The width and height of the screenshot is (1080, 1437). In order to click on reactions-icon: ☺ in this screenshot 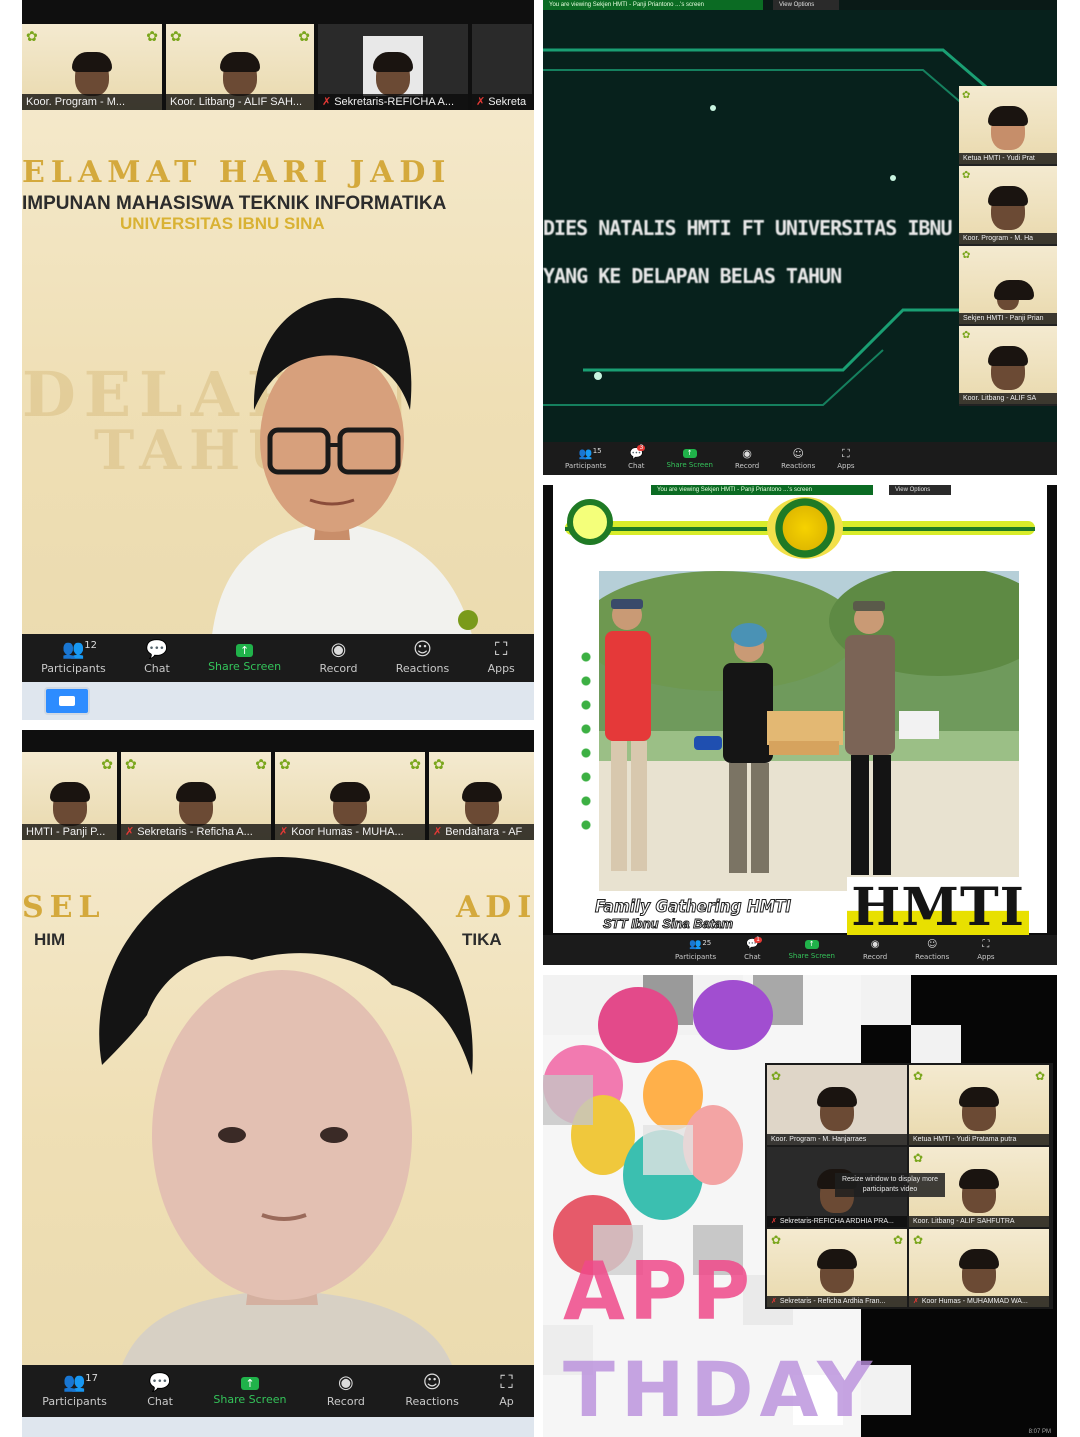, I will do `click(932, 944)`.